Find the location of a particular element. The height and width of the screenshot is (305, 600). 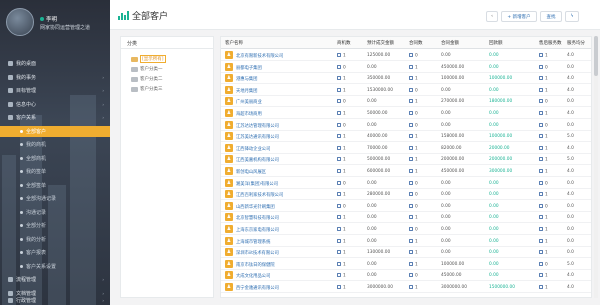

scrollbar is located at coordinates (596, 167).